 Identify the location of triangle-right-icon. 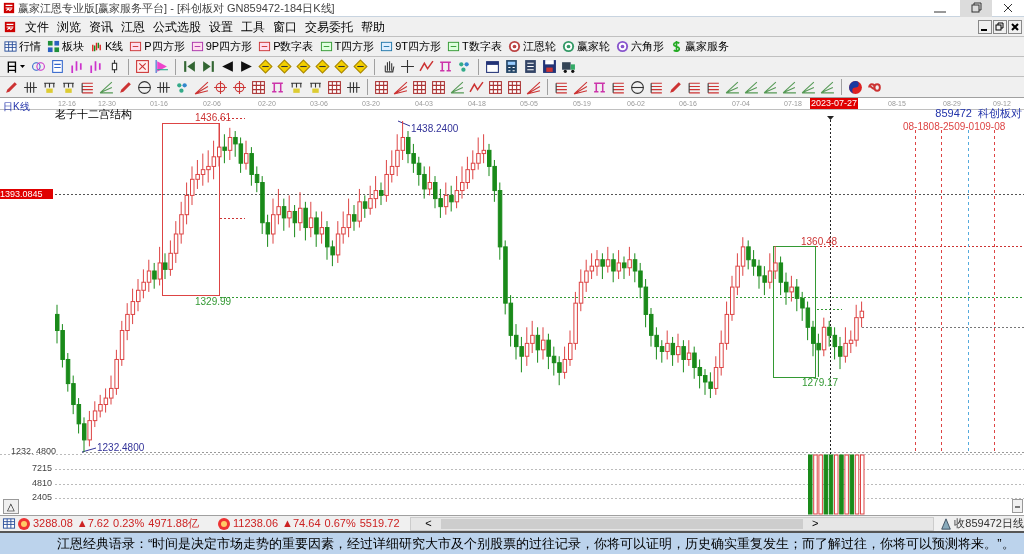
(246, 66).